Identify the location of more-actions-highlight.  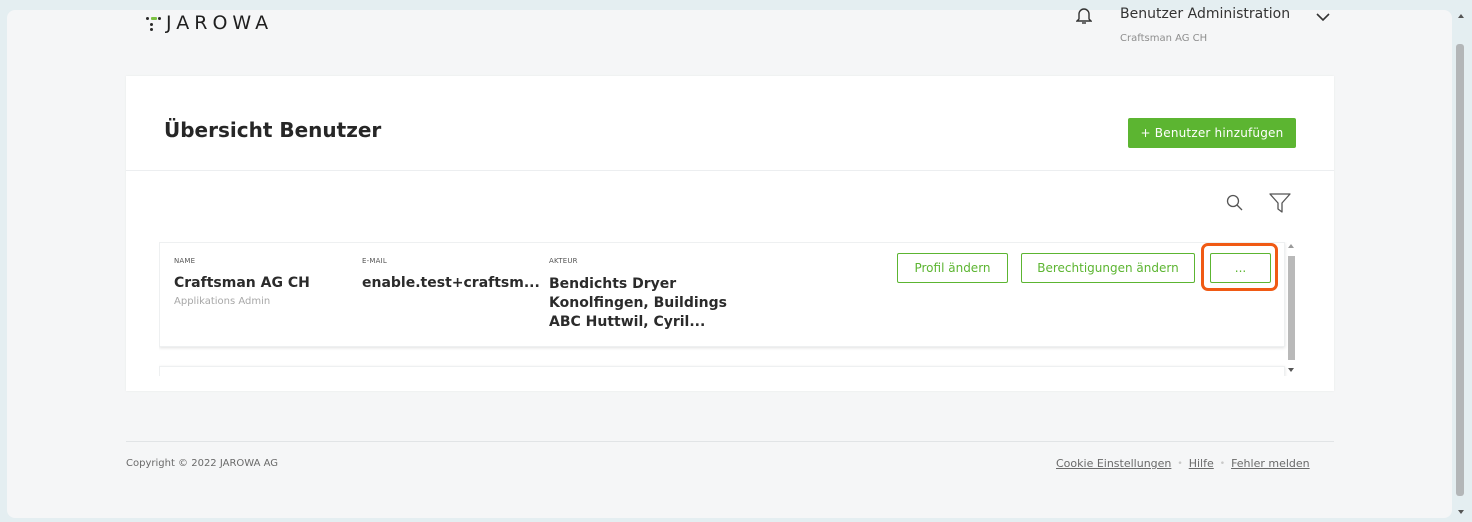
(1239, 267).